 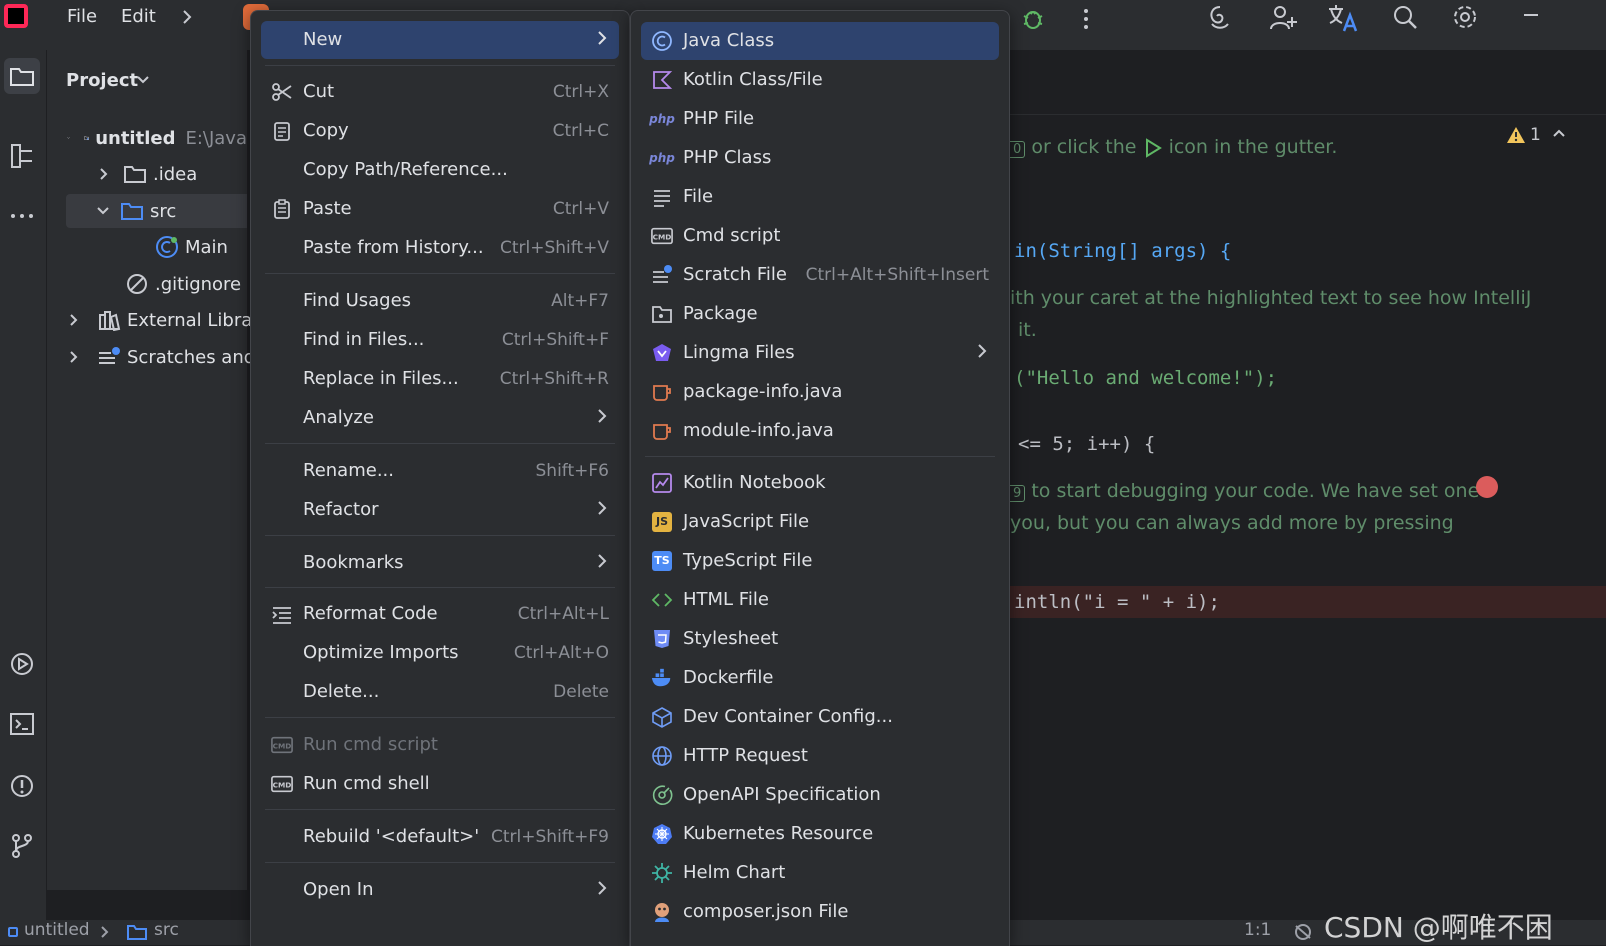 What do you see at coordinates (820, 197) in the screenshot?
I see `submenu-item-file: File` at bounding box center [820, 197].